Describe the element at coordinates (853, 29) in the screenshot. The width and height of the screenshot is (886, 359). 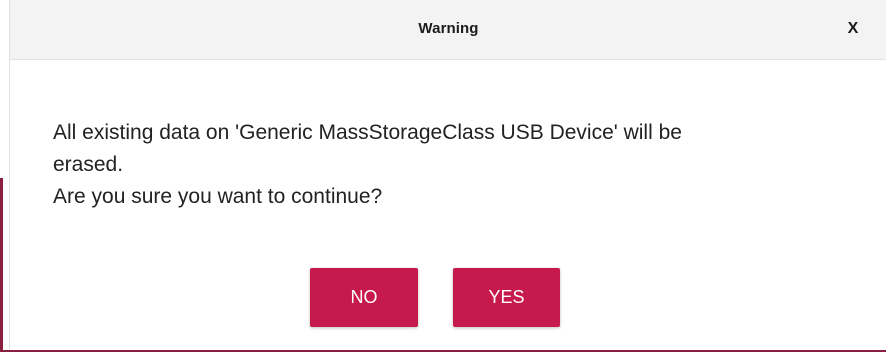
I see `close-icon: X` at that location.